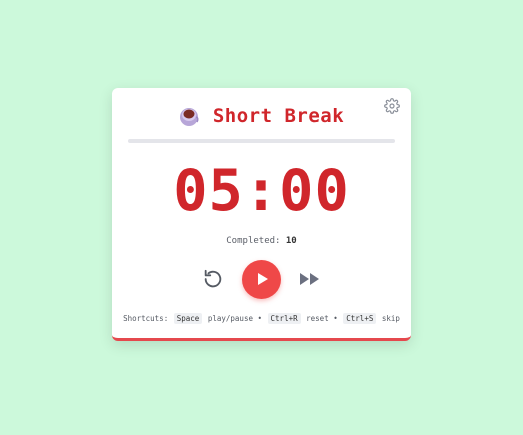 Image resolution: width=523 pixels, height=435 pixels. I want to click on shortcut-key: Ctrl+S, so click(360, 318).